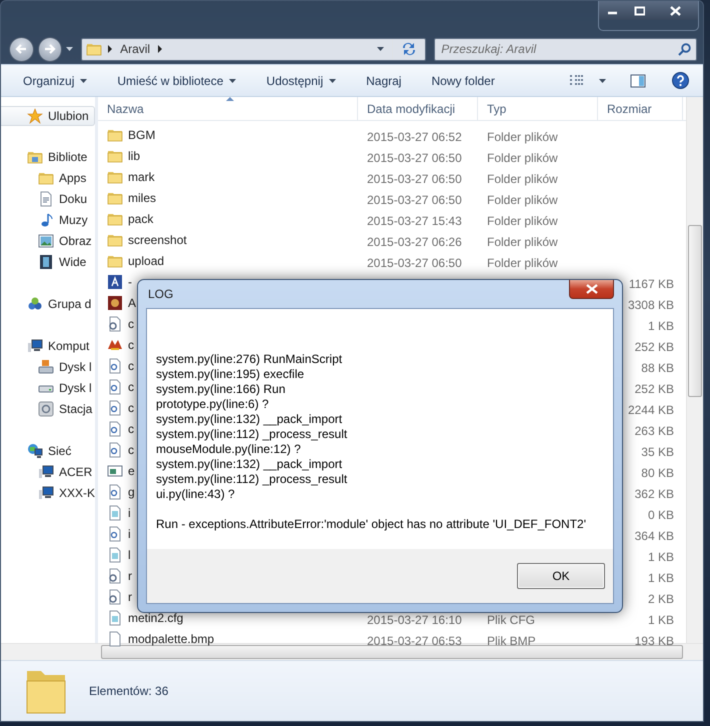  Describe the element at coordinates (141, 219) in the screenshot. I see `file-name: pack` at that location.